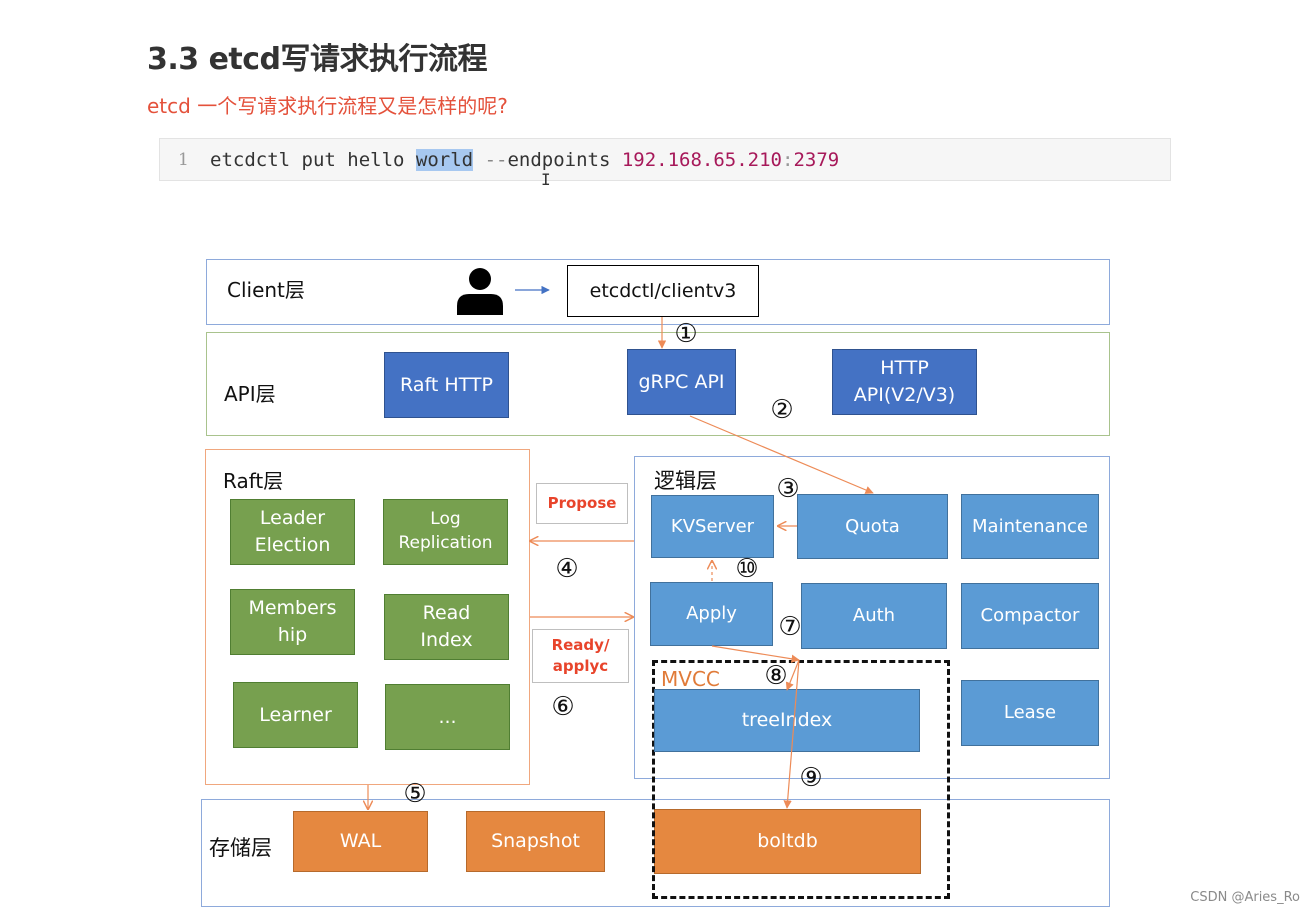  I want to click on raft-box-read-index: Read Index, so click(446, 627).